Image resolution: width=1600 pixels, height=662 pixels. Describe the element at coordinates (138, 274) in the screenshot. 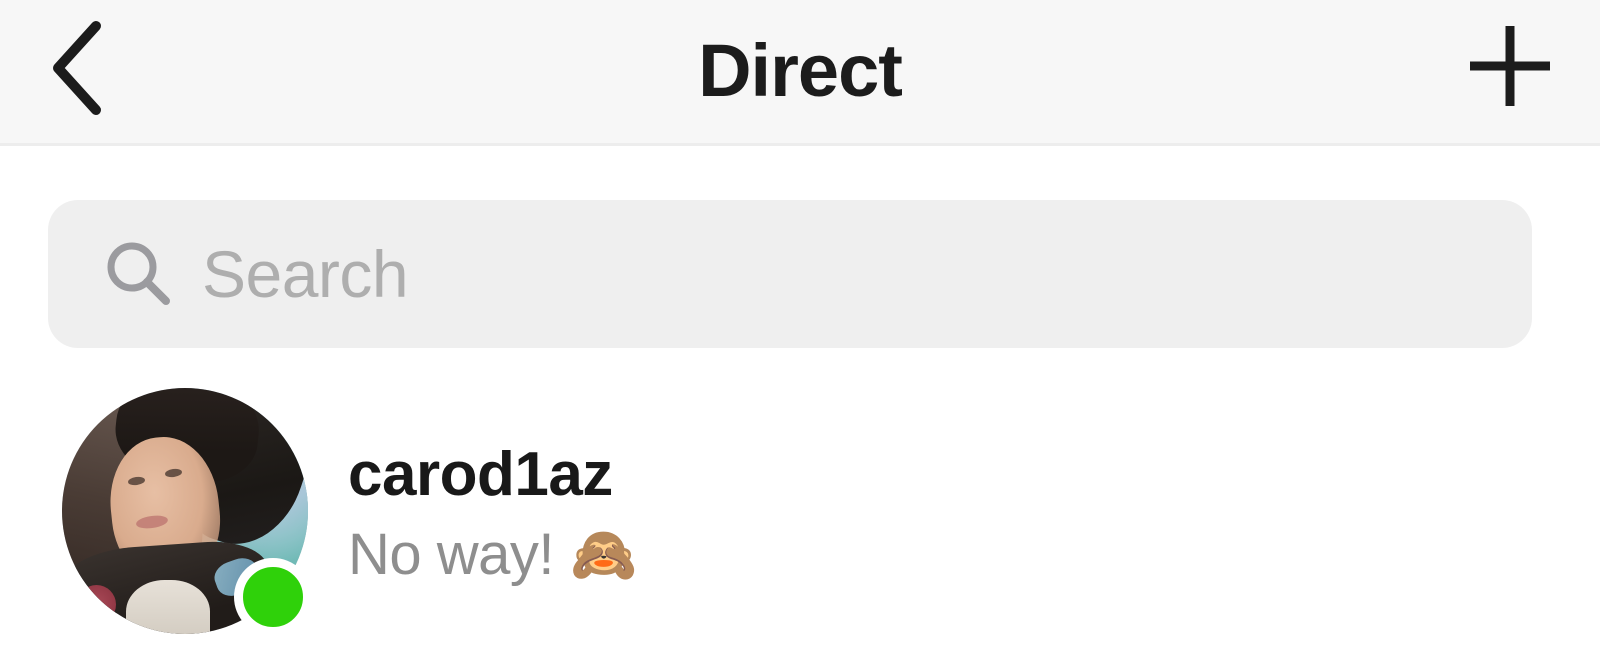

I see `search-icon` at that location.